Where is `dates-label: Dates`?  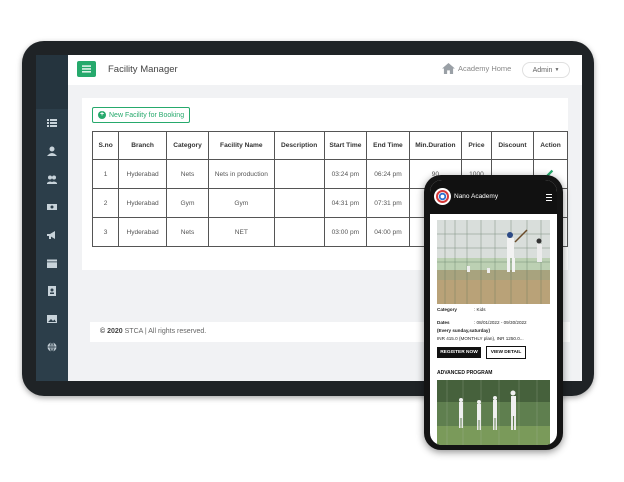
dates-label: Dates is located at coordinates (443, 322).